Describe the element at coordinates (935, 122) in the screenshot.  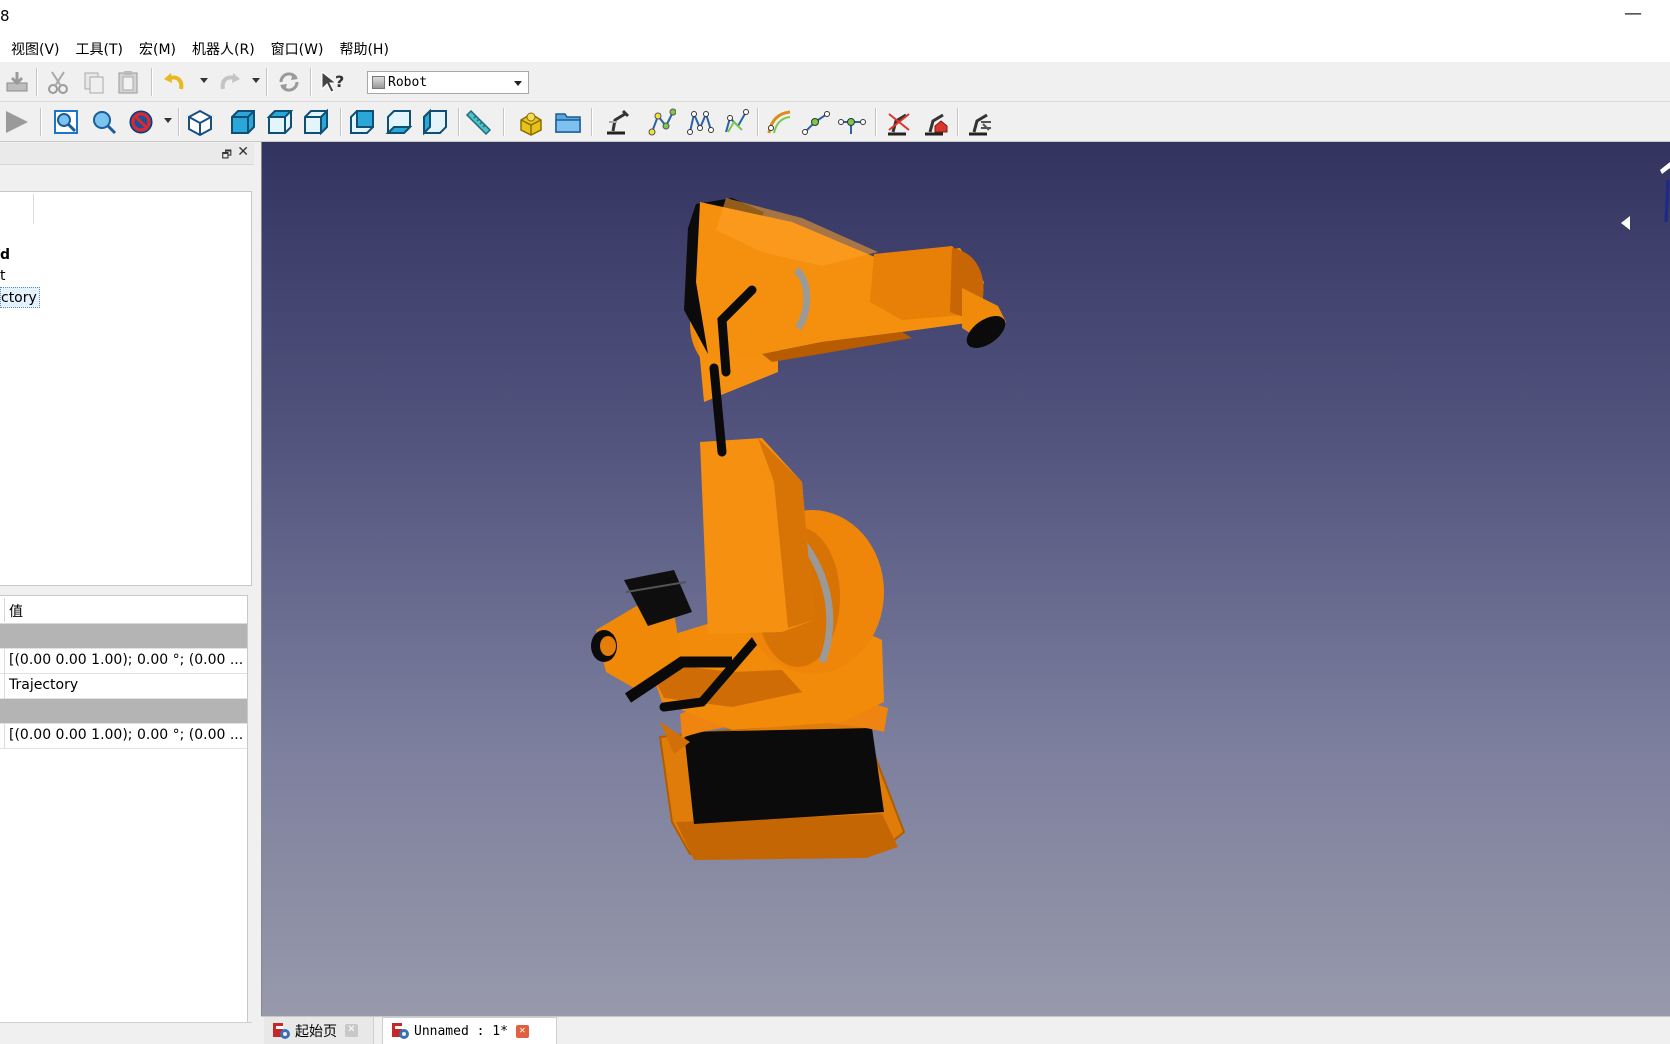
I see `robot-home-icon` at that location.